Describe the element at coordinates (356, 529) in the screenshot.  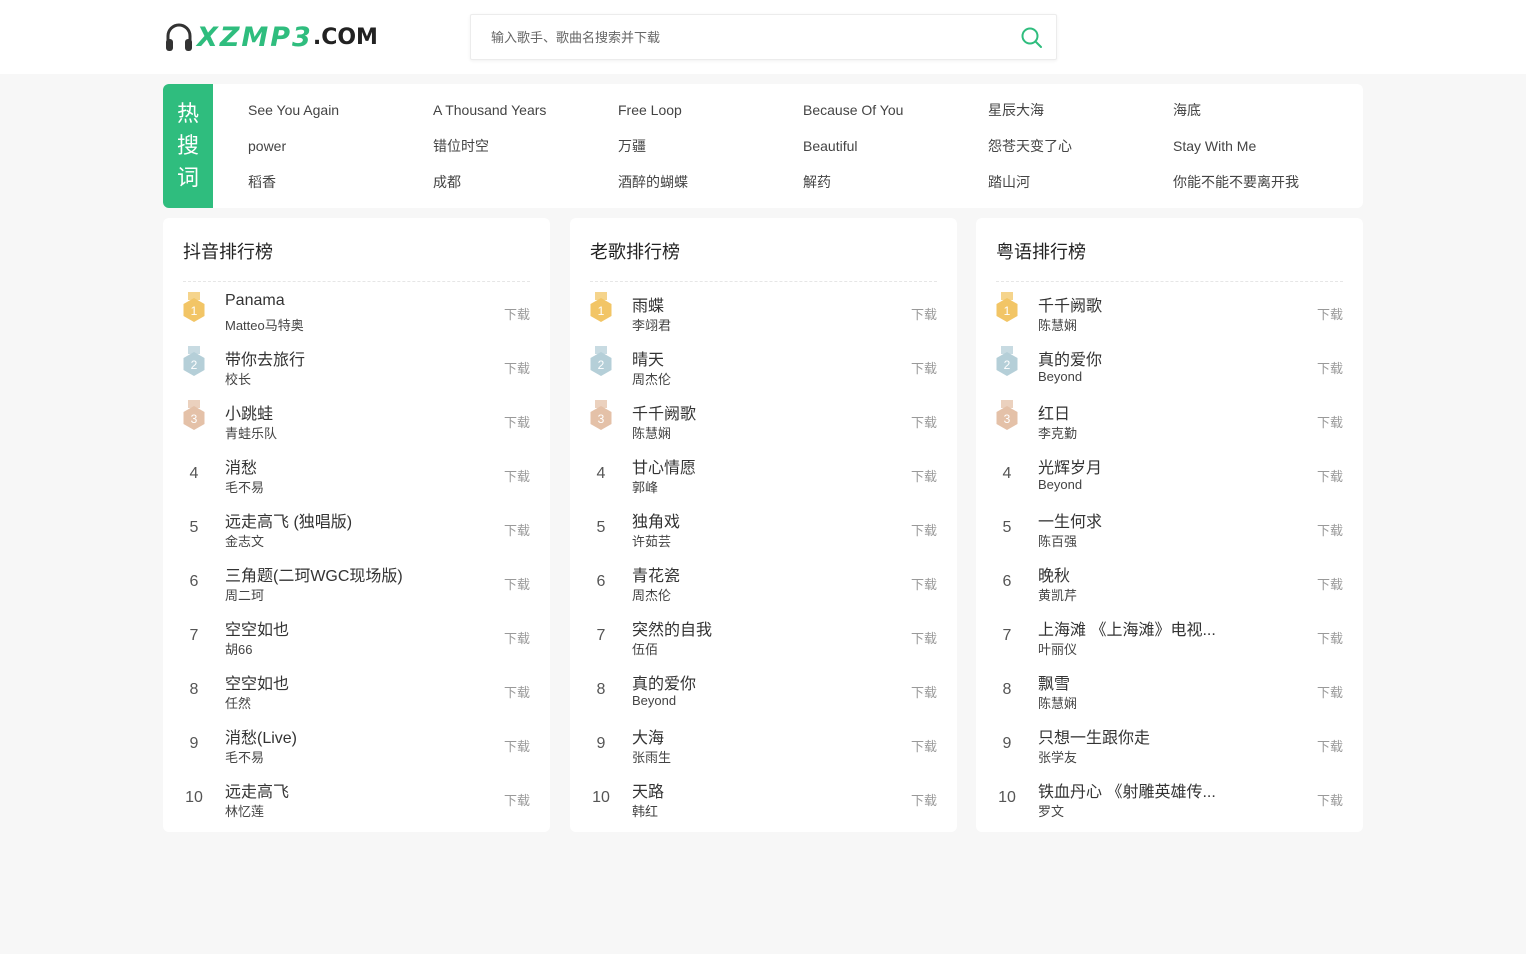
I see `song-row: 5 远走高飞 (独唱版) 金志文 下载` at that location.